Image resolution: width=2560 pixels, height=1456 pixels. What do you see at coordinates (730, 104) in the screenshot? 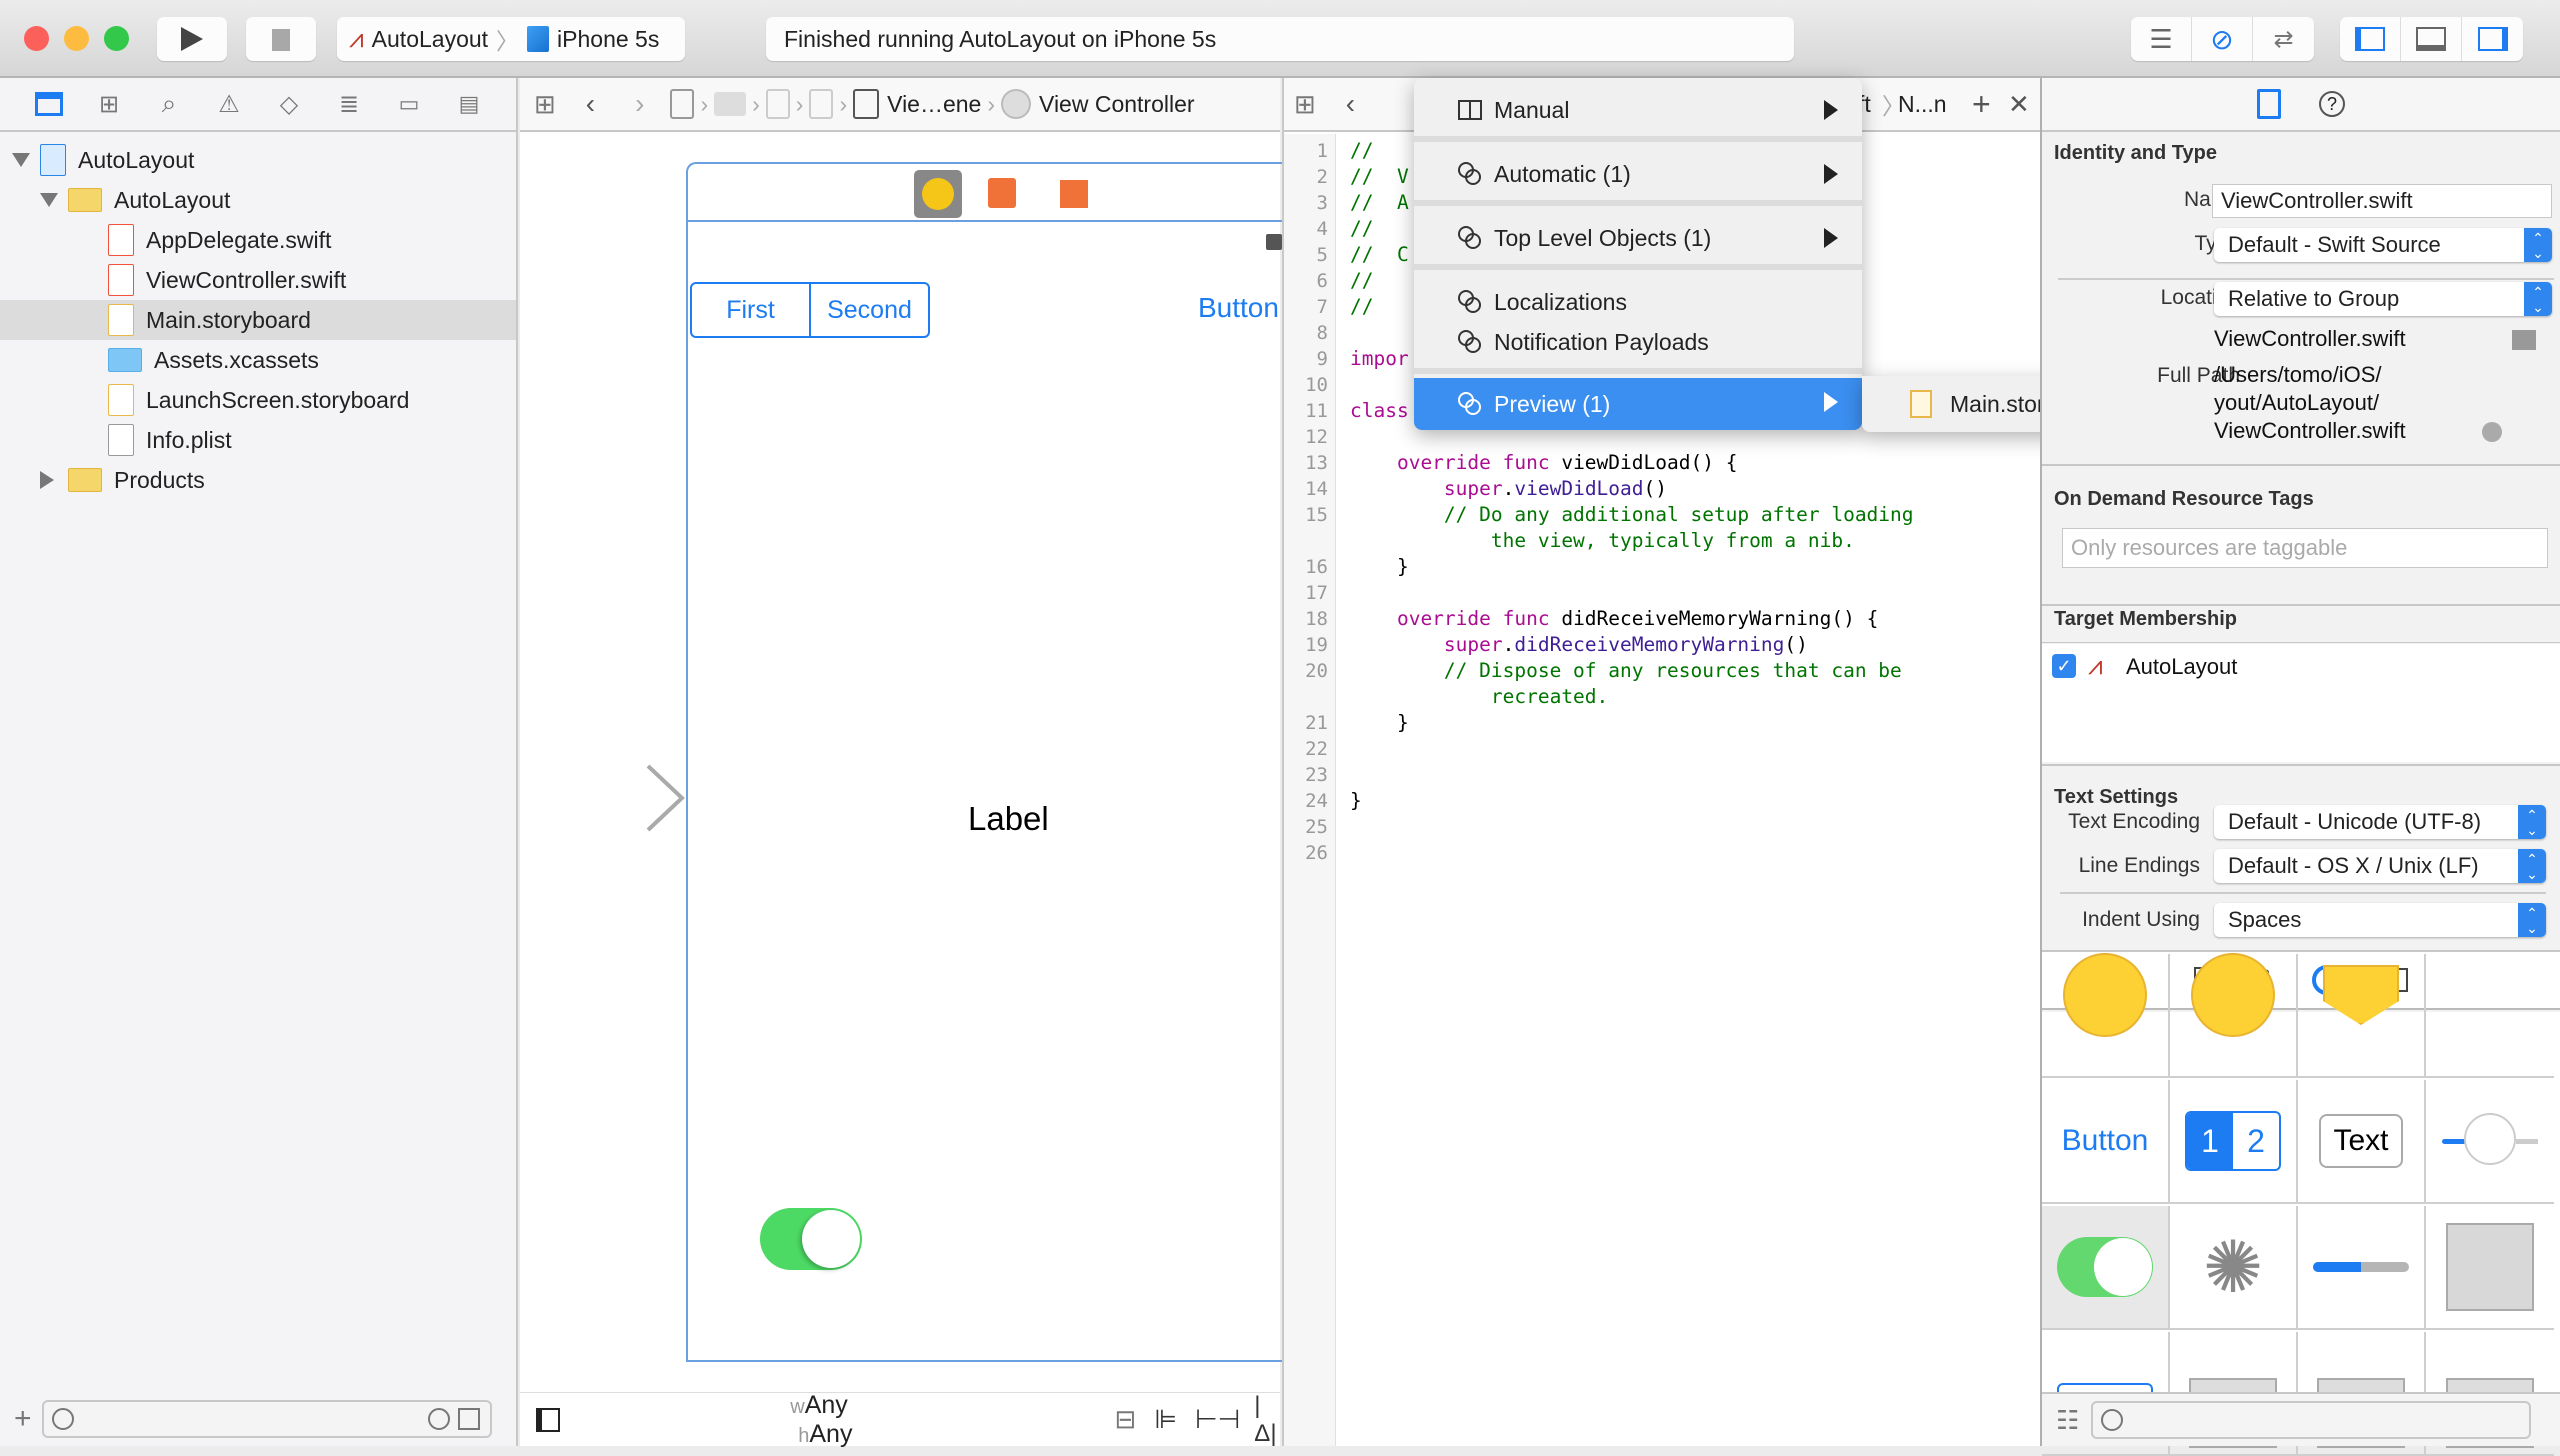
I see `folder-crumb-icon` at bounding box center [730, 104].